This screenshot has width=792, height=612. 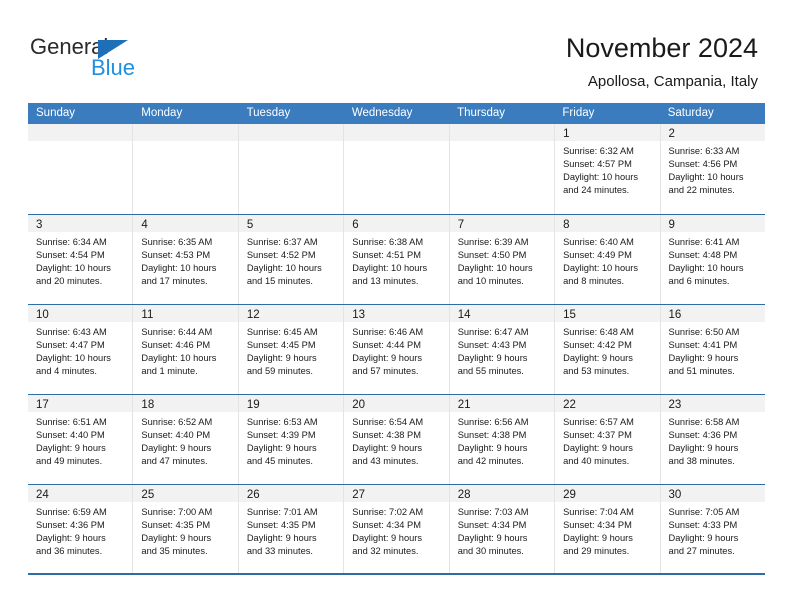 I want to click on day-number-band: 18, so click(x=185, y=403).